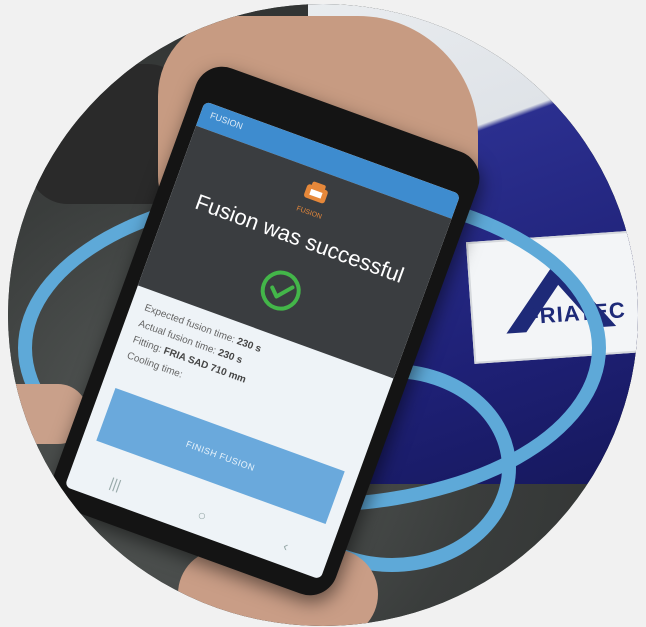 Image resolution: width=646 pixels, height=627 pixels. What do you see at coordinates (286, 545) in the screenshot?
I see `back-icon: ‹` at bounding box center [286, 545].